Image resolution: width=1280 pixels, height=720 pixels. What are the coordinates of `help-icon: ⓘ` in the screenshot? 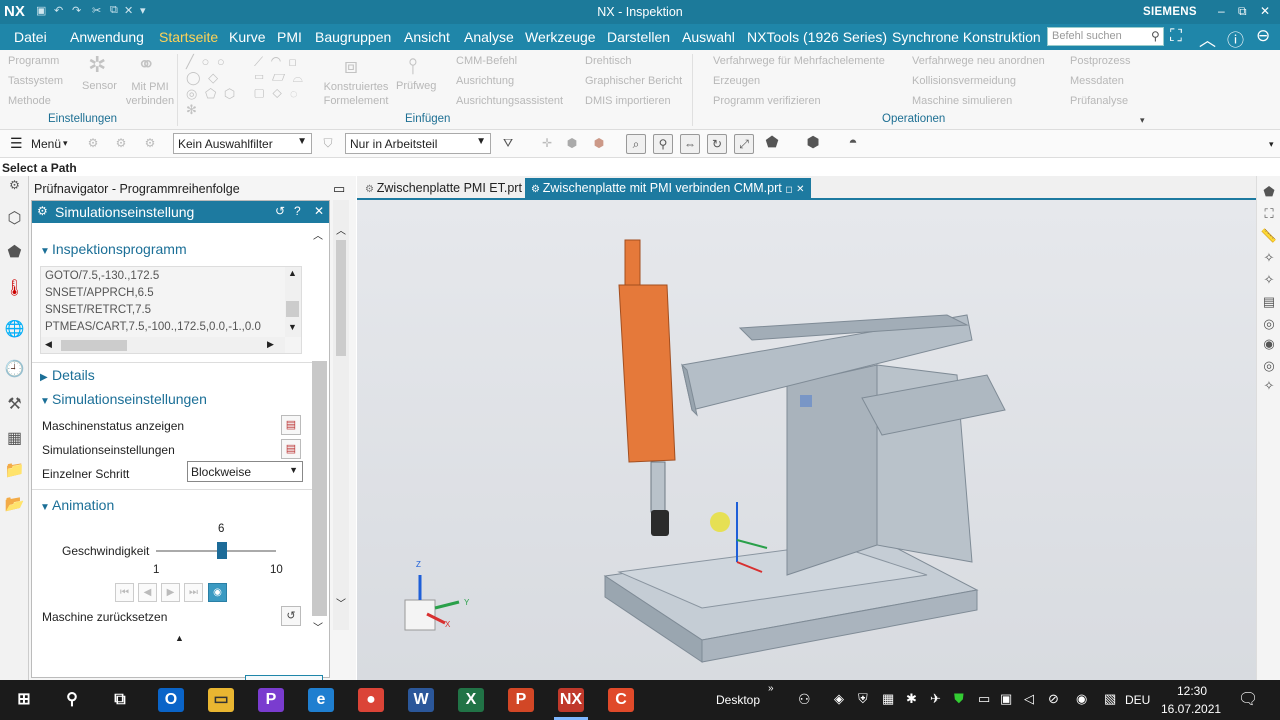 It's located at (1235, 38).